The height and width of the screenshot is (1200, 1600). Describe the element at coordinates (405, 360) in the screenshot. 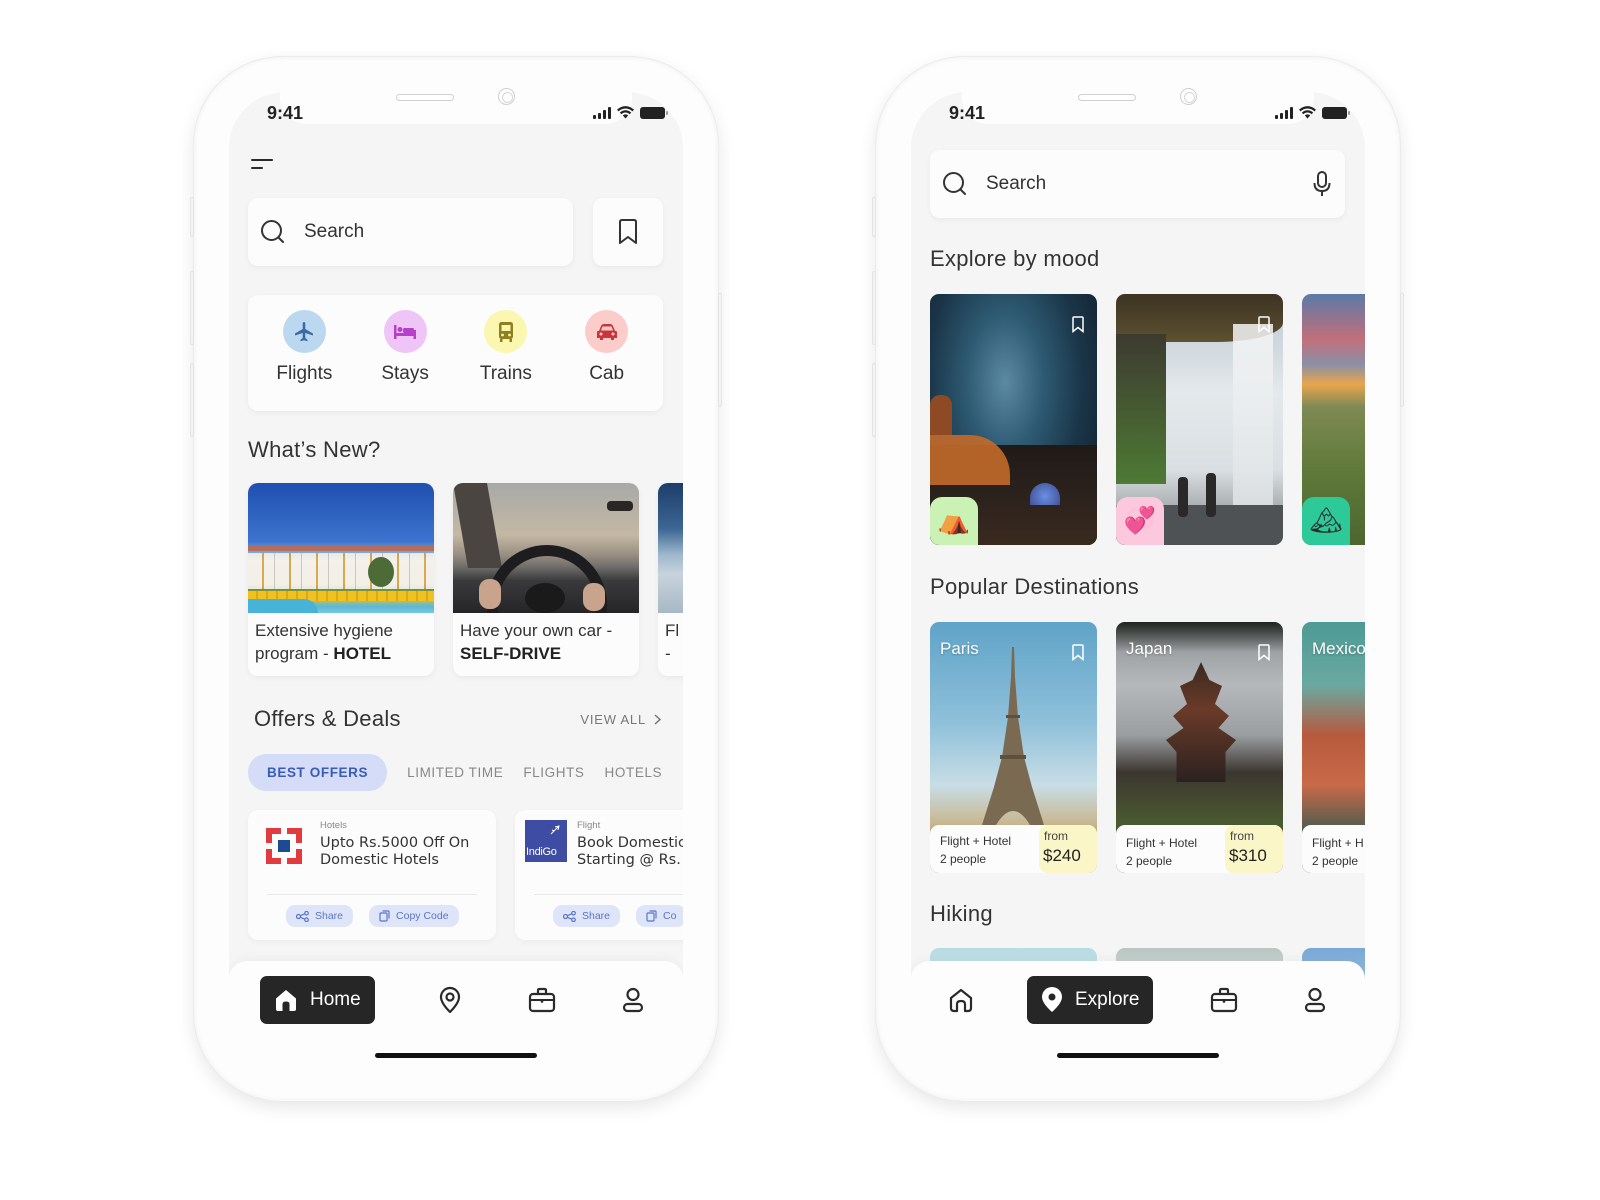

I see `category-stays: Stays` at that location.